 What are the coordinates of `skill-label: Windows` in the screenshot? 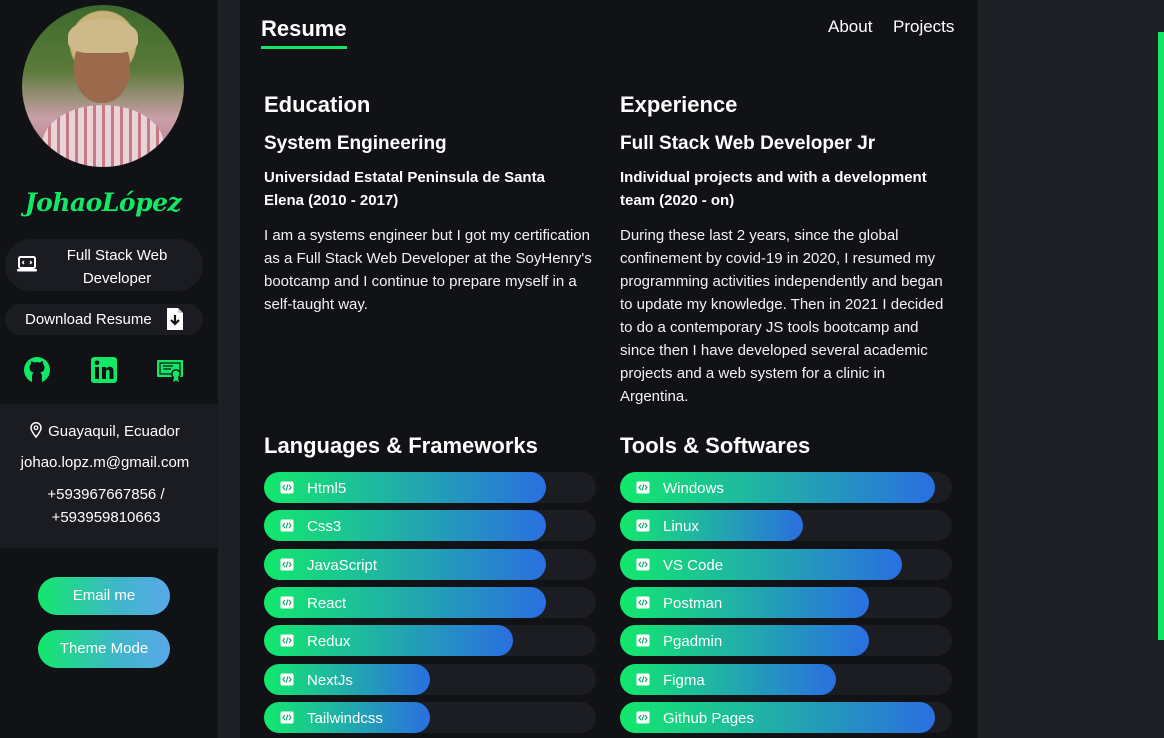 It's located at (693, 488).